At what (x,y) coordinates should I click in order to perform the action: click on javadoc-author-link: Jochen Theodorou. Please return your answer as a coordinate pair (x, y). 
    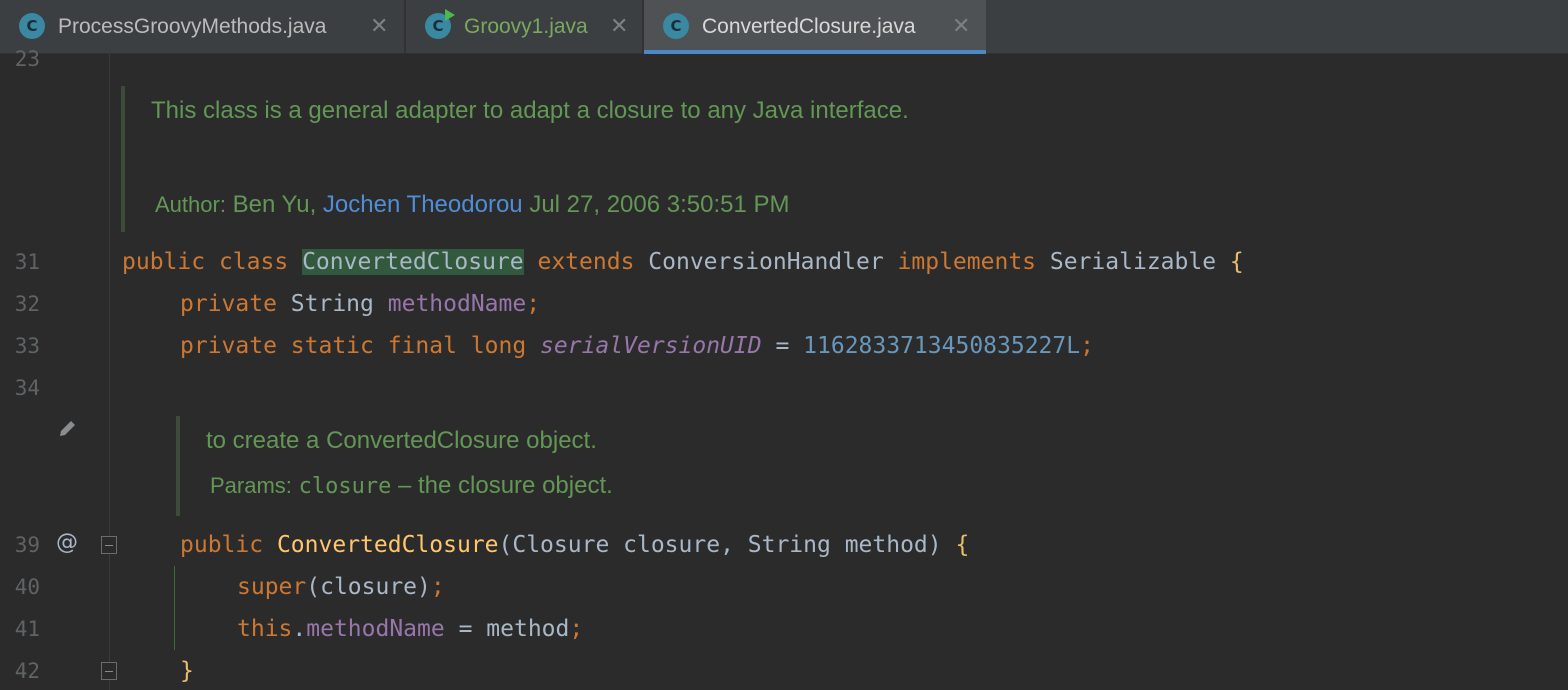
    Looking at the image, I should click on (423, 204).